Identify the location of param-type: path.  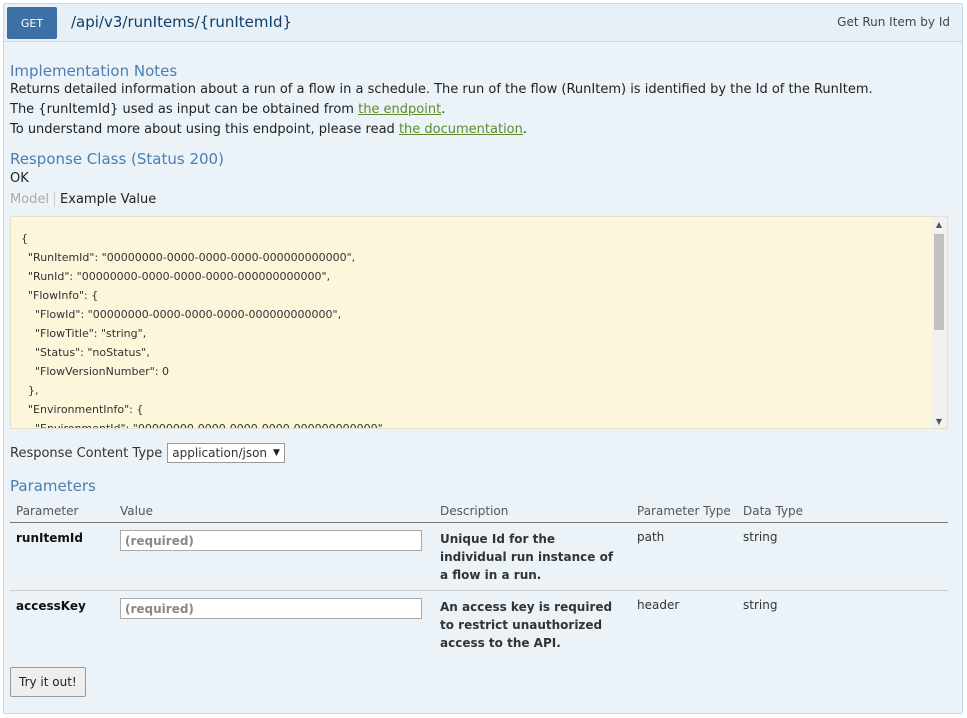
(684, 556).